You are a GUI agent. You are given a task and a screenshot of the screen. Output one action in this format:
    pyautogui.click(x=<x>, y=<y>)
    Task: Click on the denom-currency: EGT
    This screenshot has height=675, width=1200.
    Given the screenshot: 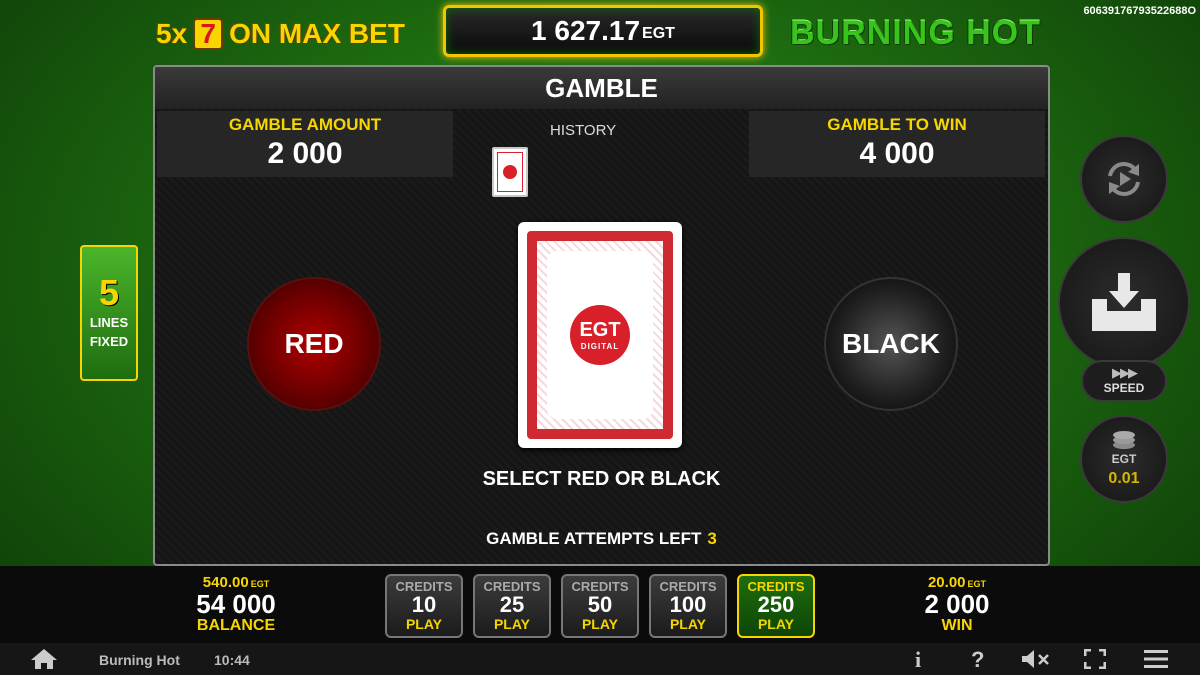 What is the action you would take?
    pyautogui.click(x=1124, y=459)
    